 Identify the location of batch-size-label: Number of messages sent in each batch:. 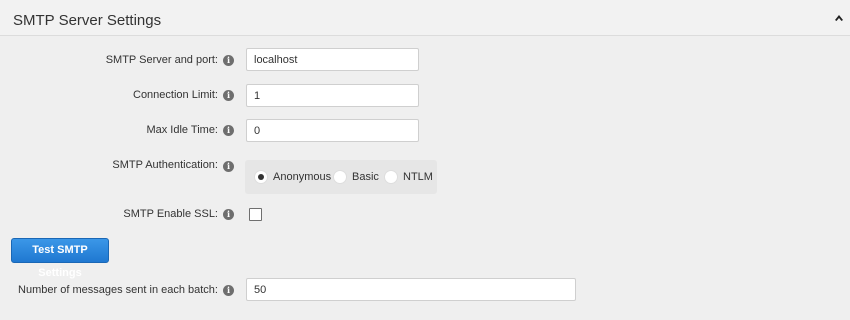
(118, 290).